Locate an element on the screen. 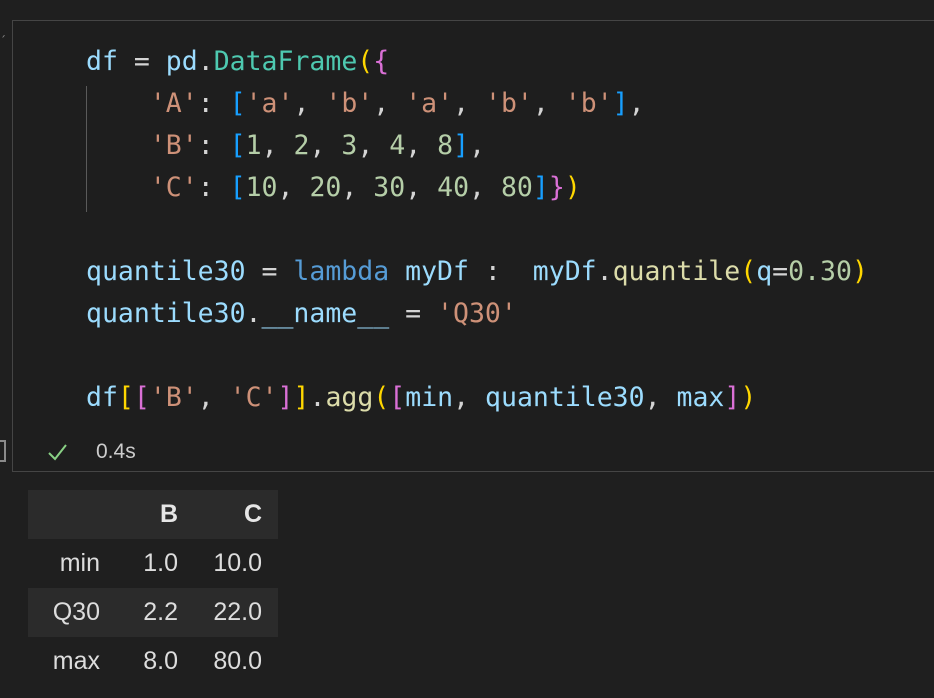 This screenshot has height=698, width=934. code-line: df = pd.DataFrame({ is located at coordinates (237, 62).